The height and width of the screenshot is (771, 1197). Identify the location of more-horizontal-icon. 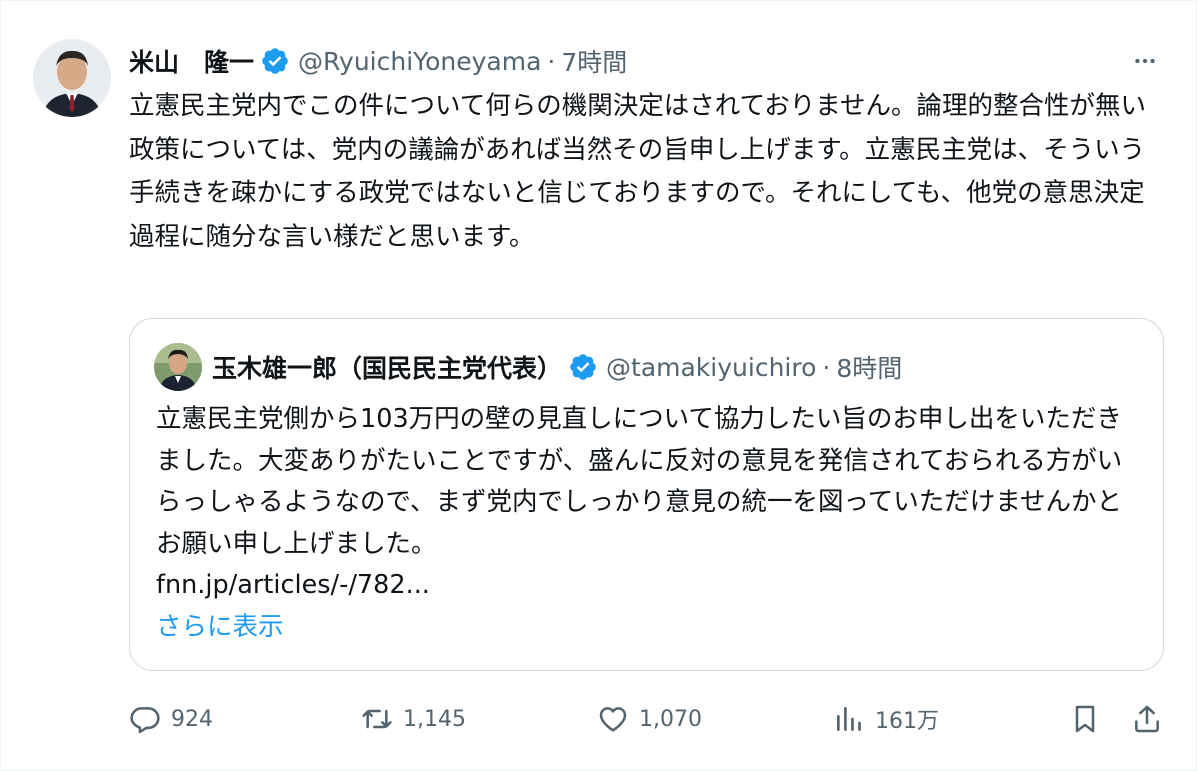
(1145, 61).